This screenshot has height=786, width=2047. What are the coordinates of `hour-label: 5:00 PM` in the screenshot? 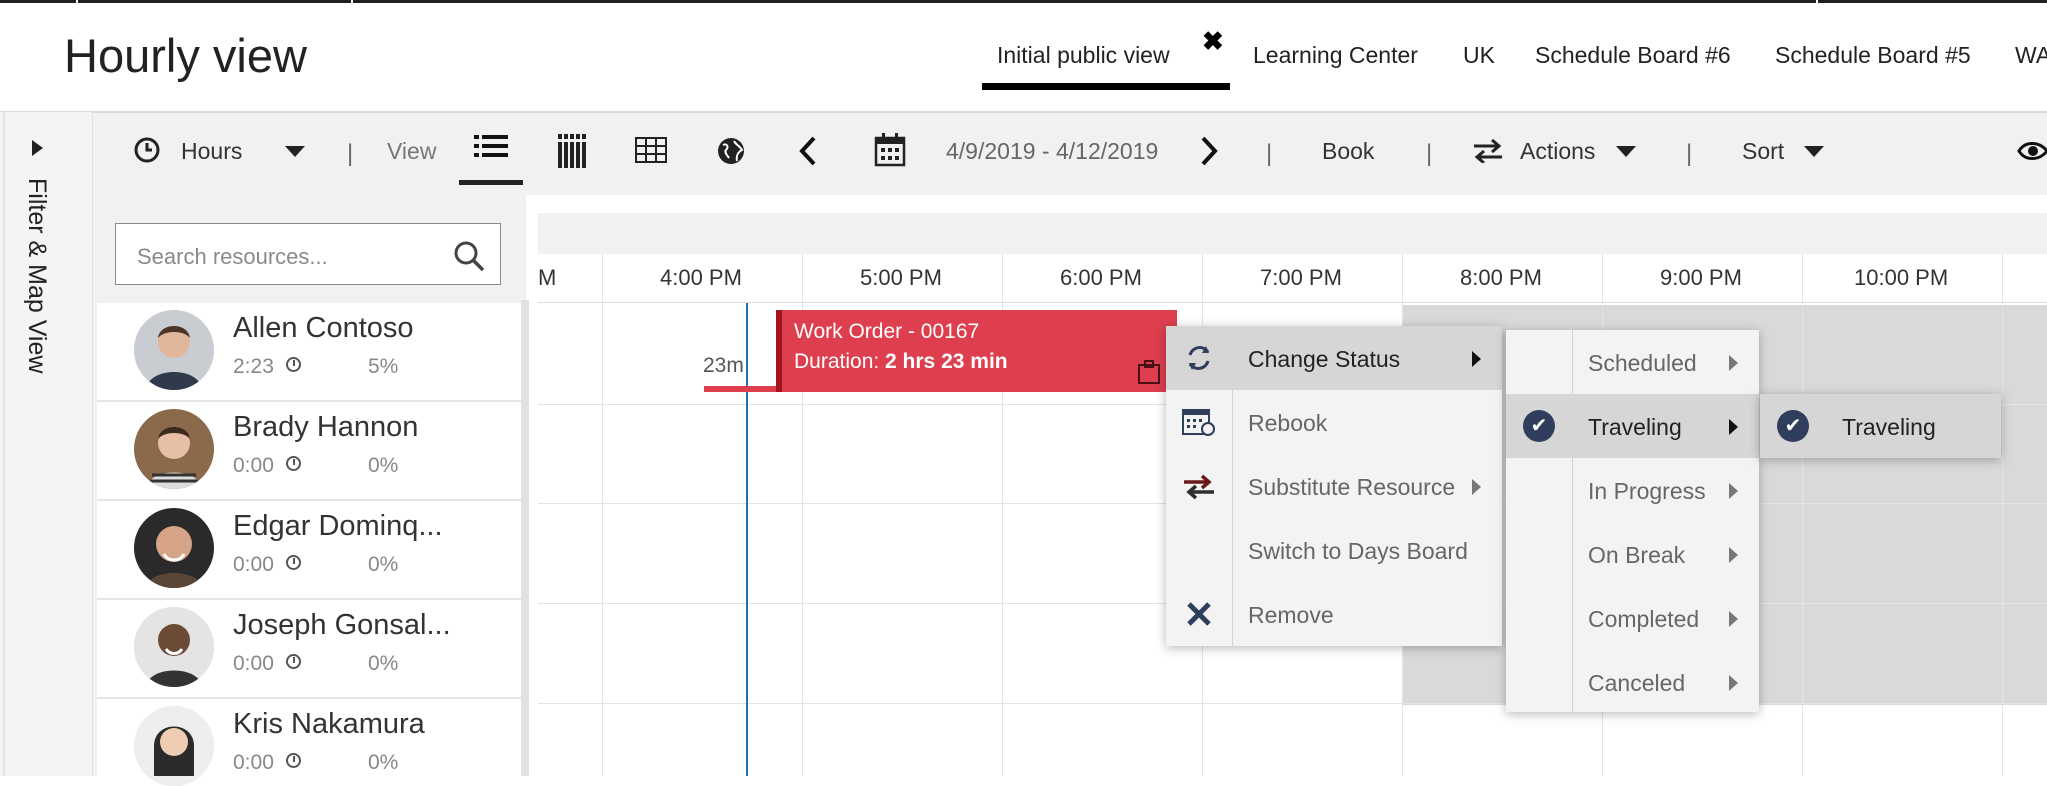 It's located at (901, 277).